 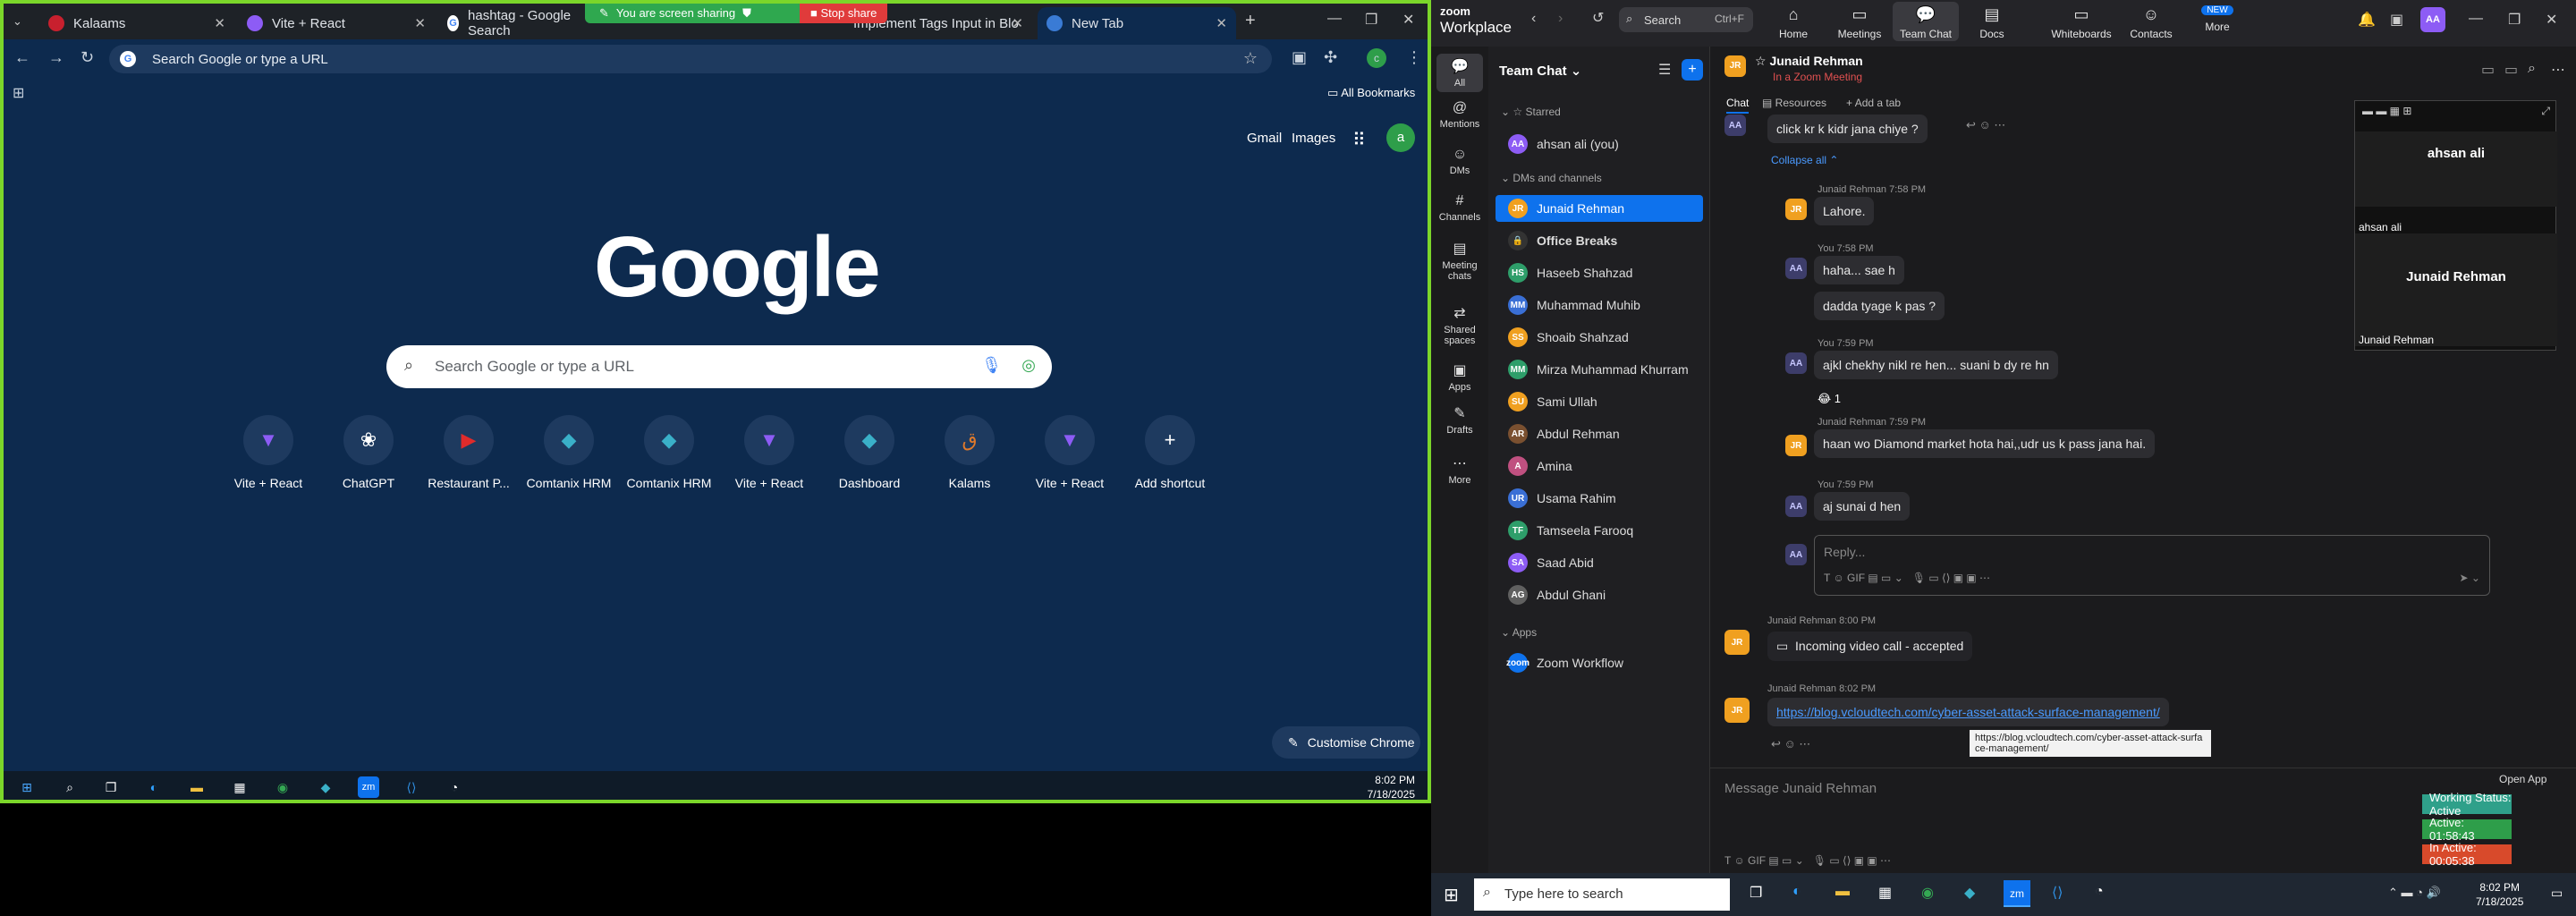 What do you see at coordinates (844, 13) in the screenshot?
I see `stop-share-button: ■ Stop share` at bounding box center [844, 13].